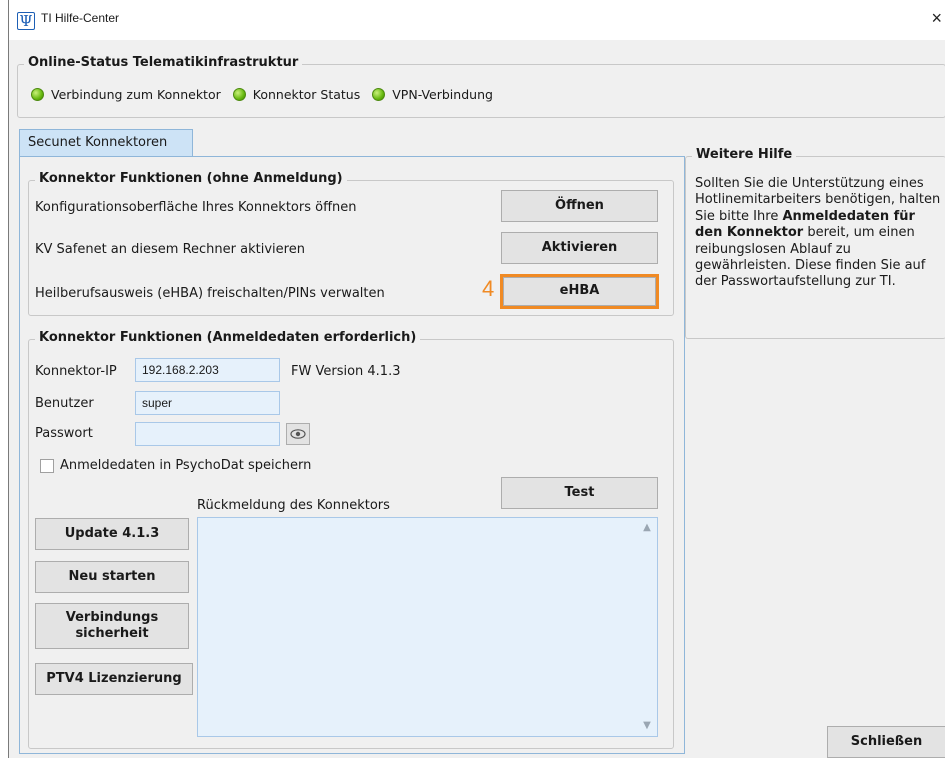  I want to click on ptv4-licensing-button: PTV4 Lizenzierung, so click(114, 679).